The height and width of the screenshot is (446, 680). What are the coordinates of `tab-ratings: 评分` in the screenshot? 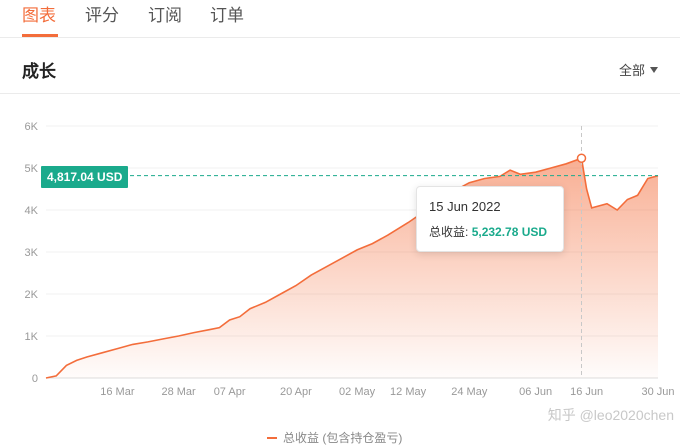 It's located at (102, 13).